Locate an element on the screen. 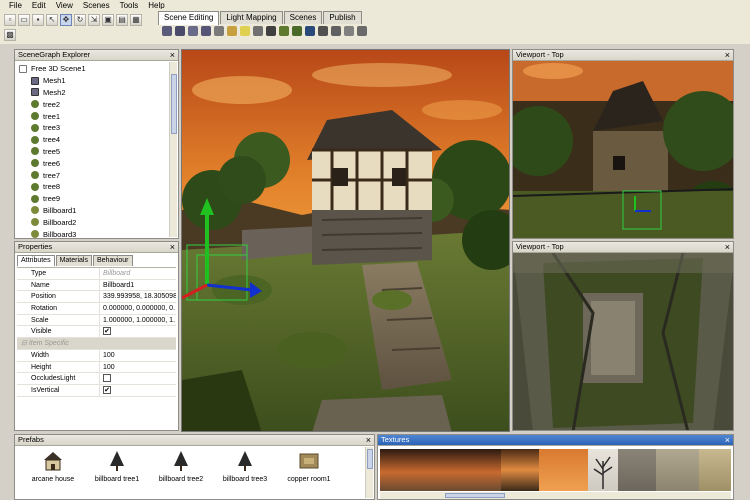  menu-scenes: Scenes is located at coordinates (96, 6).